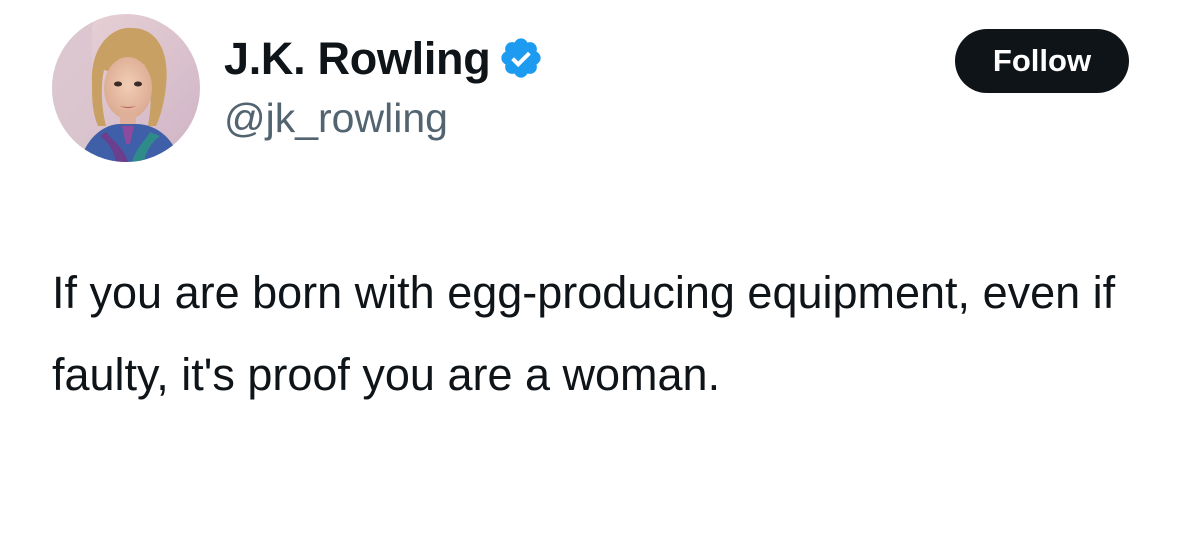  I want to click on author-display-name: J.K. Rowling, so click(357, 58).